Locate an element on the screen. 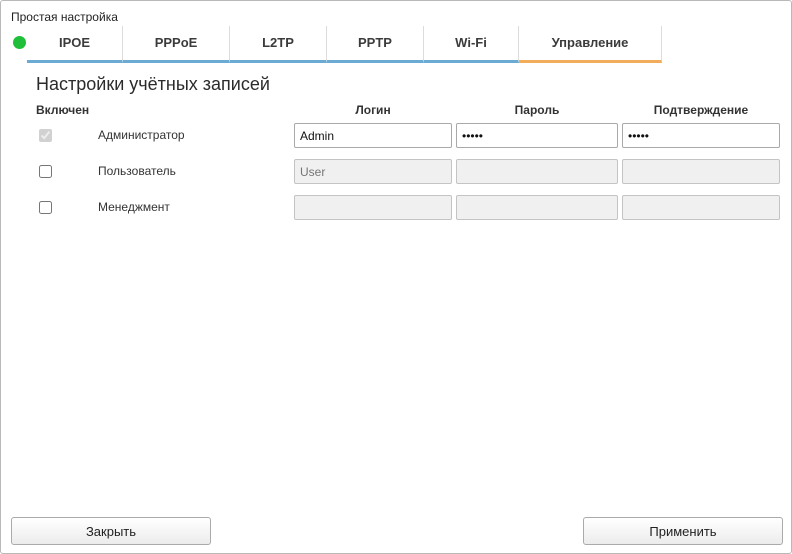 This screenshot has height=554, width=792. tab-ipoe: IPOE is located at coordinates (75, 44).